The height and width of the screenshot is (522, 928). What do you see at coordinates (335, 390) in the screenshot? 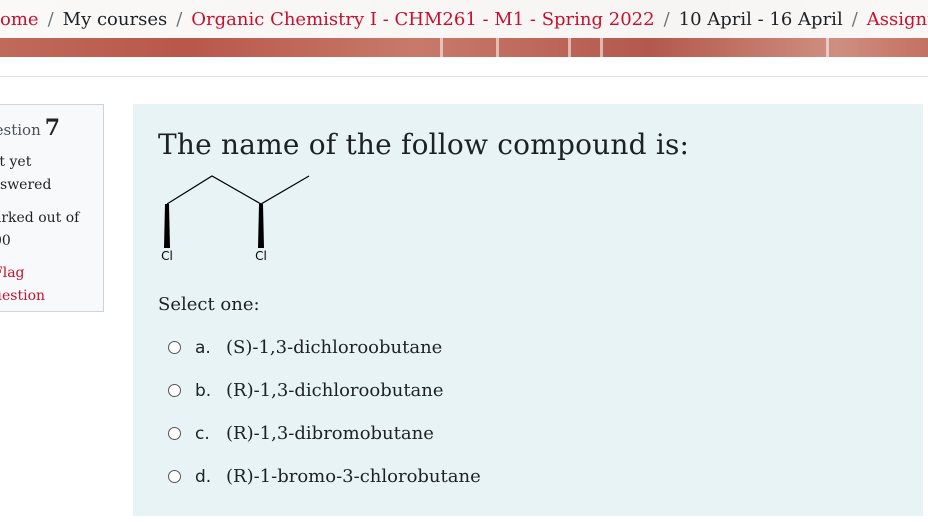
I see `option-text: (R)-1,3-dichloroobutane` at bounding box center [335, 390].